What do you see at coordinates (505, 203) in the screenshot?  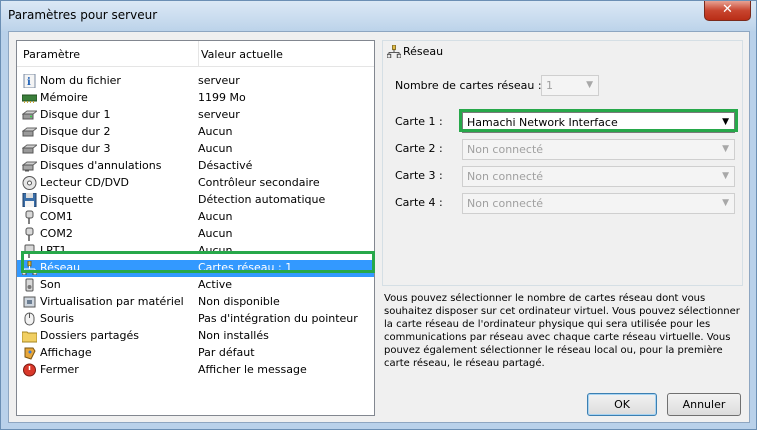 I see `card-4-value: Non connecté` at bounding box center [505, 203].